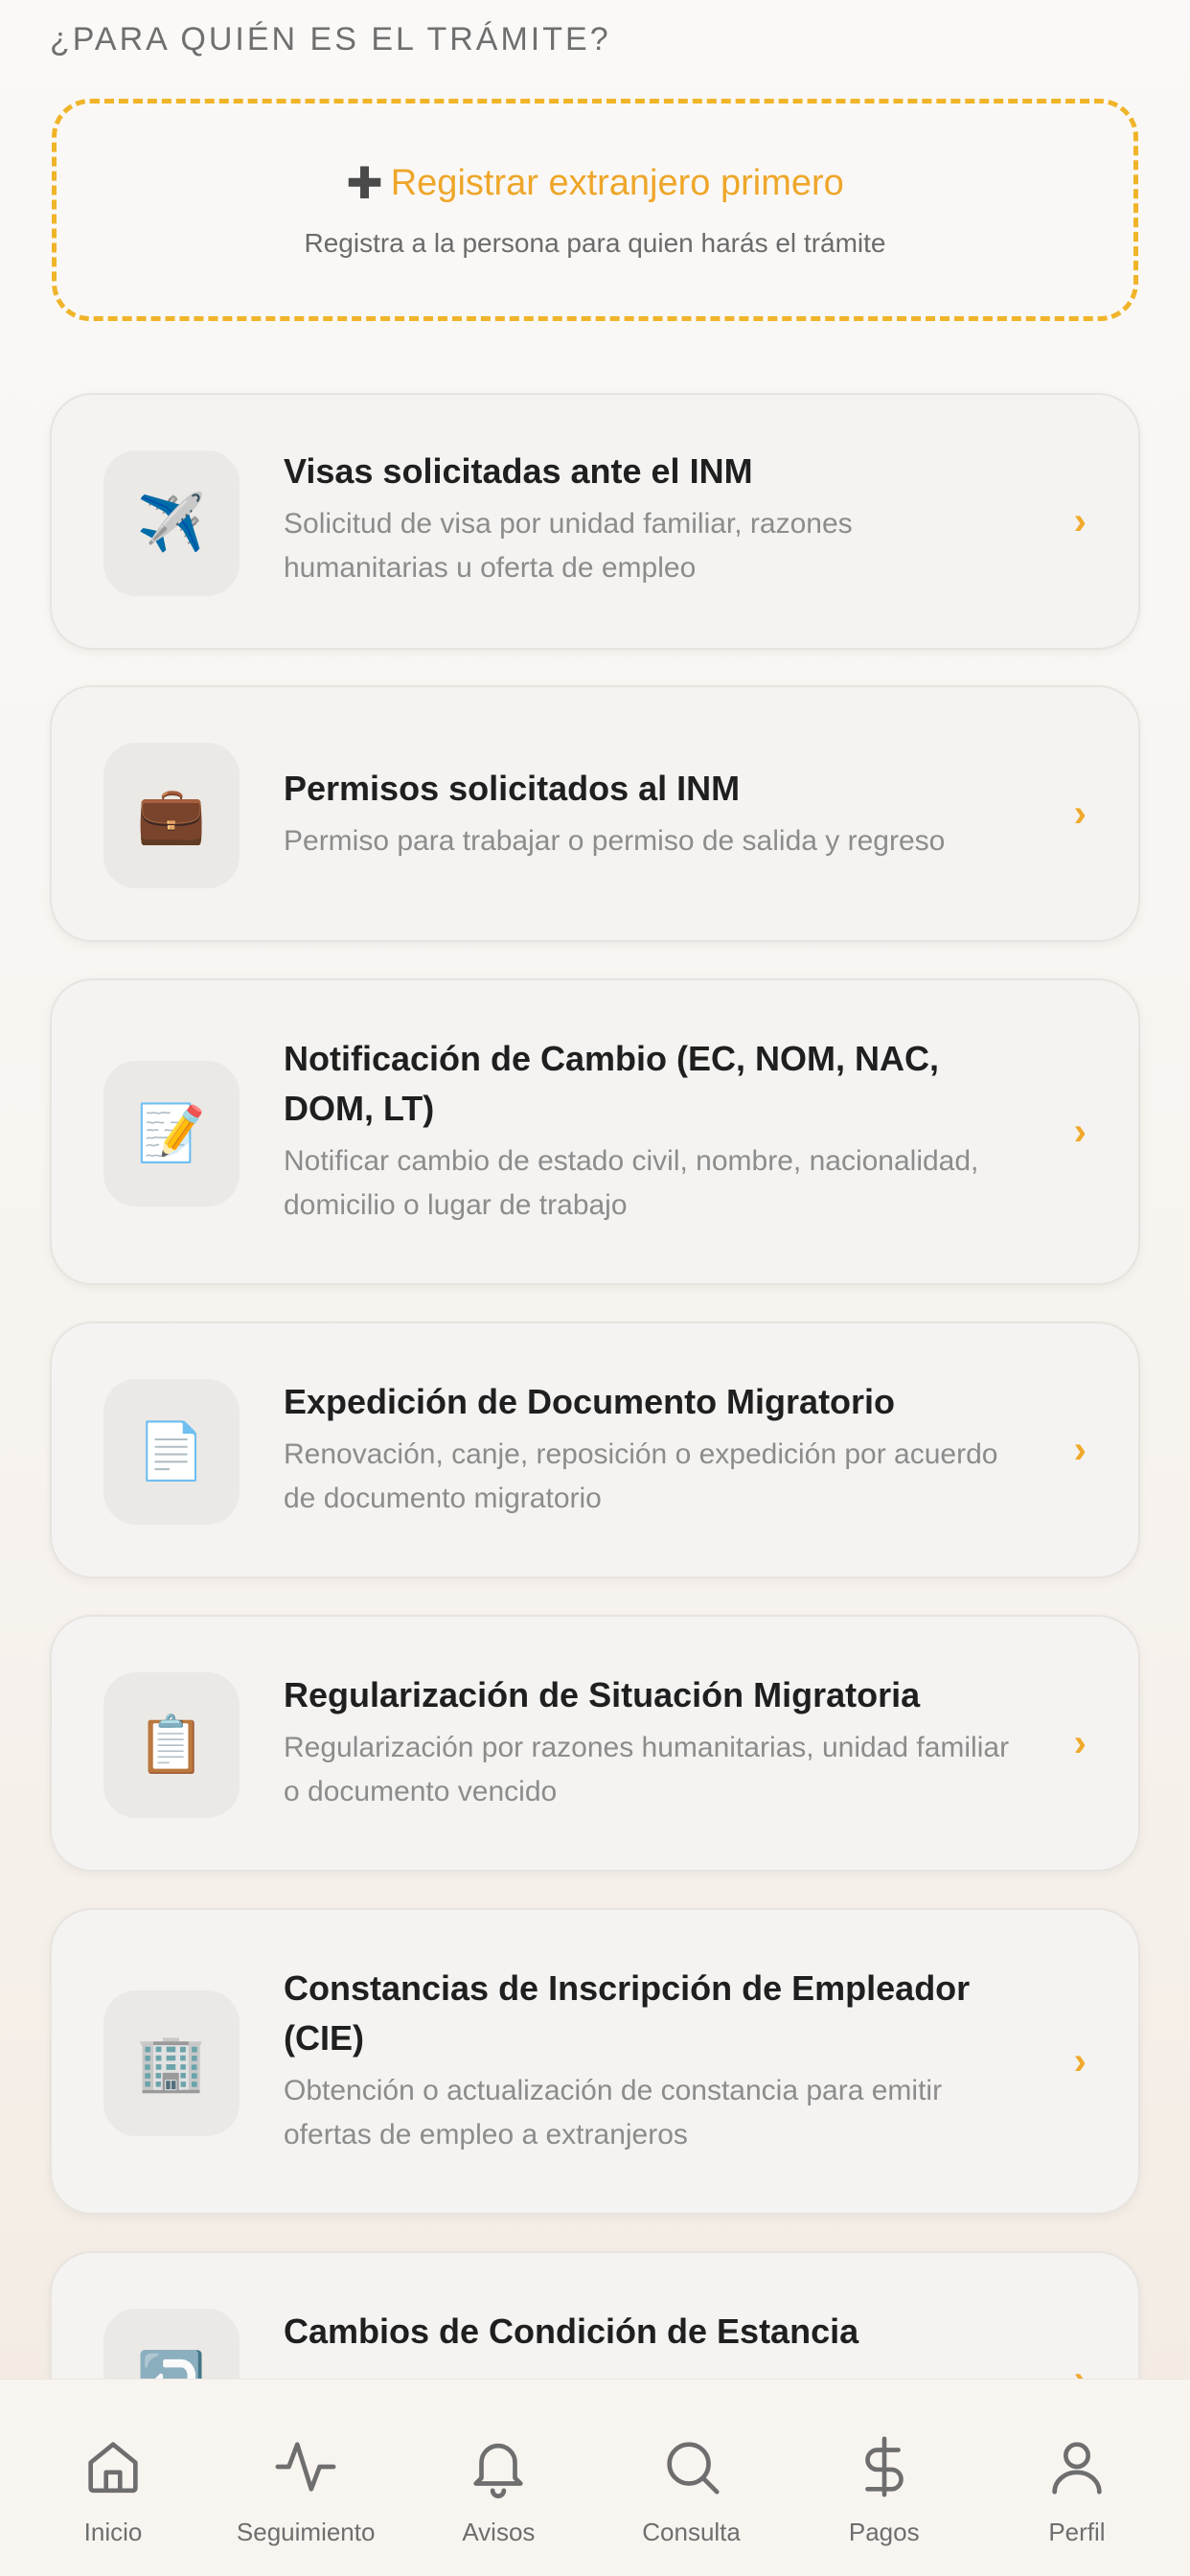 This screenshot has width=1190, height=2576. What do you see at coordinates (305, 2467) in the screenshot?
I see `activity-icon` at bounding box center [305, 2467].